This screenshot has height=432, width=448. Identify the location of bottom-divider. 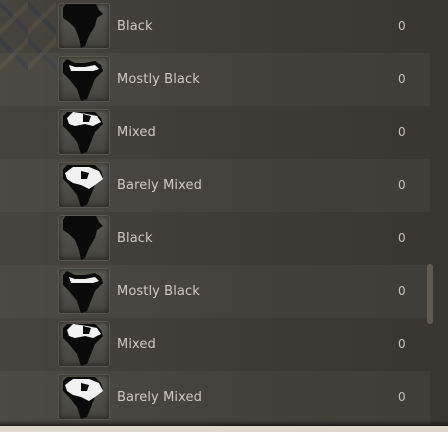
(224, 429).